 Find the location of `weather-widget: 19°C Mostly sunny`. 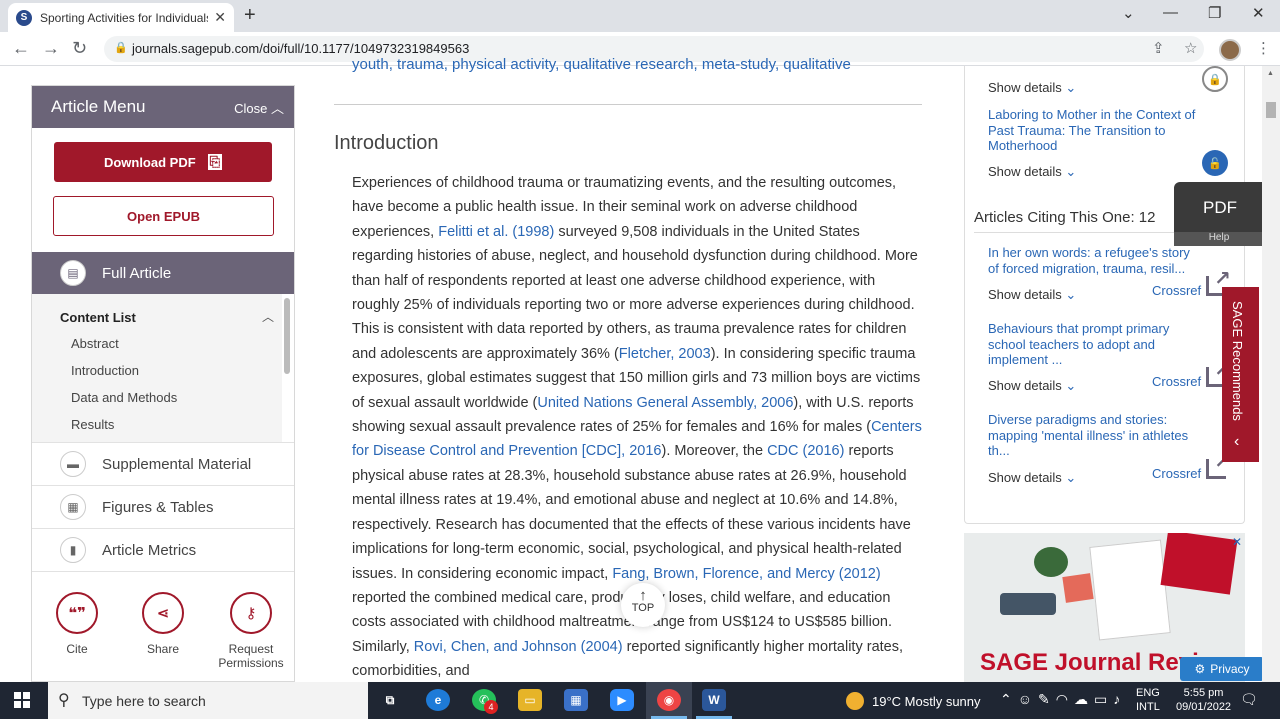

weather-widget: 19°C Mostly sunny is located at coordinates (913, 701).